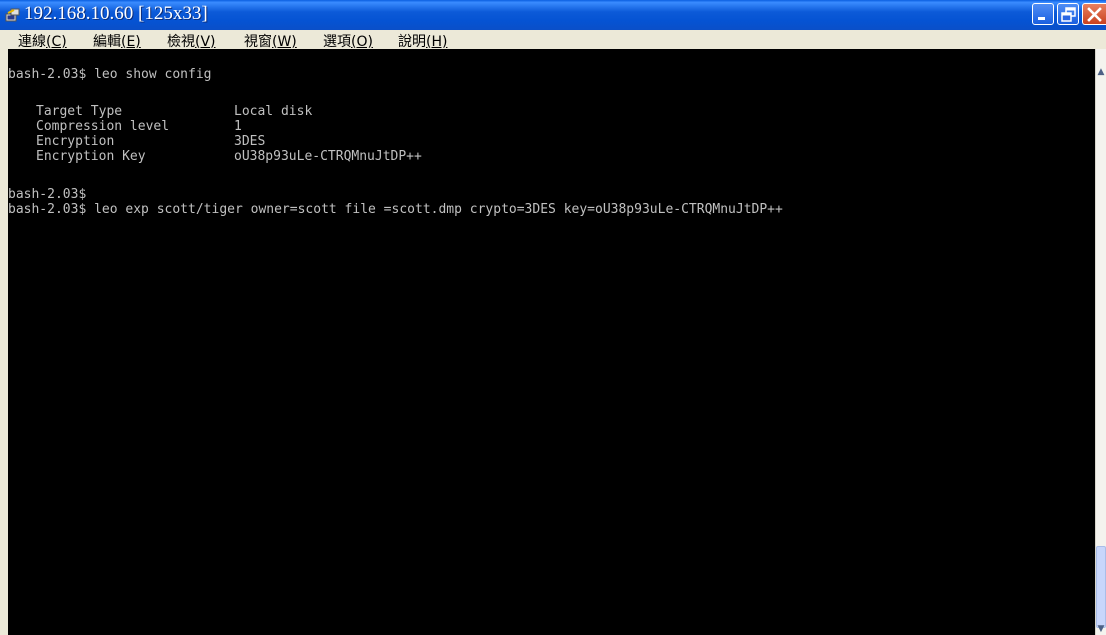 The height and width of the screenshot is (635, 1106). Describe the element at coordinates (116, 13) in the screenshot. I see `window-title: 192.168.10.60 [125x33]` at that location.